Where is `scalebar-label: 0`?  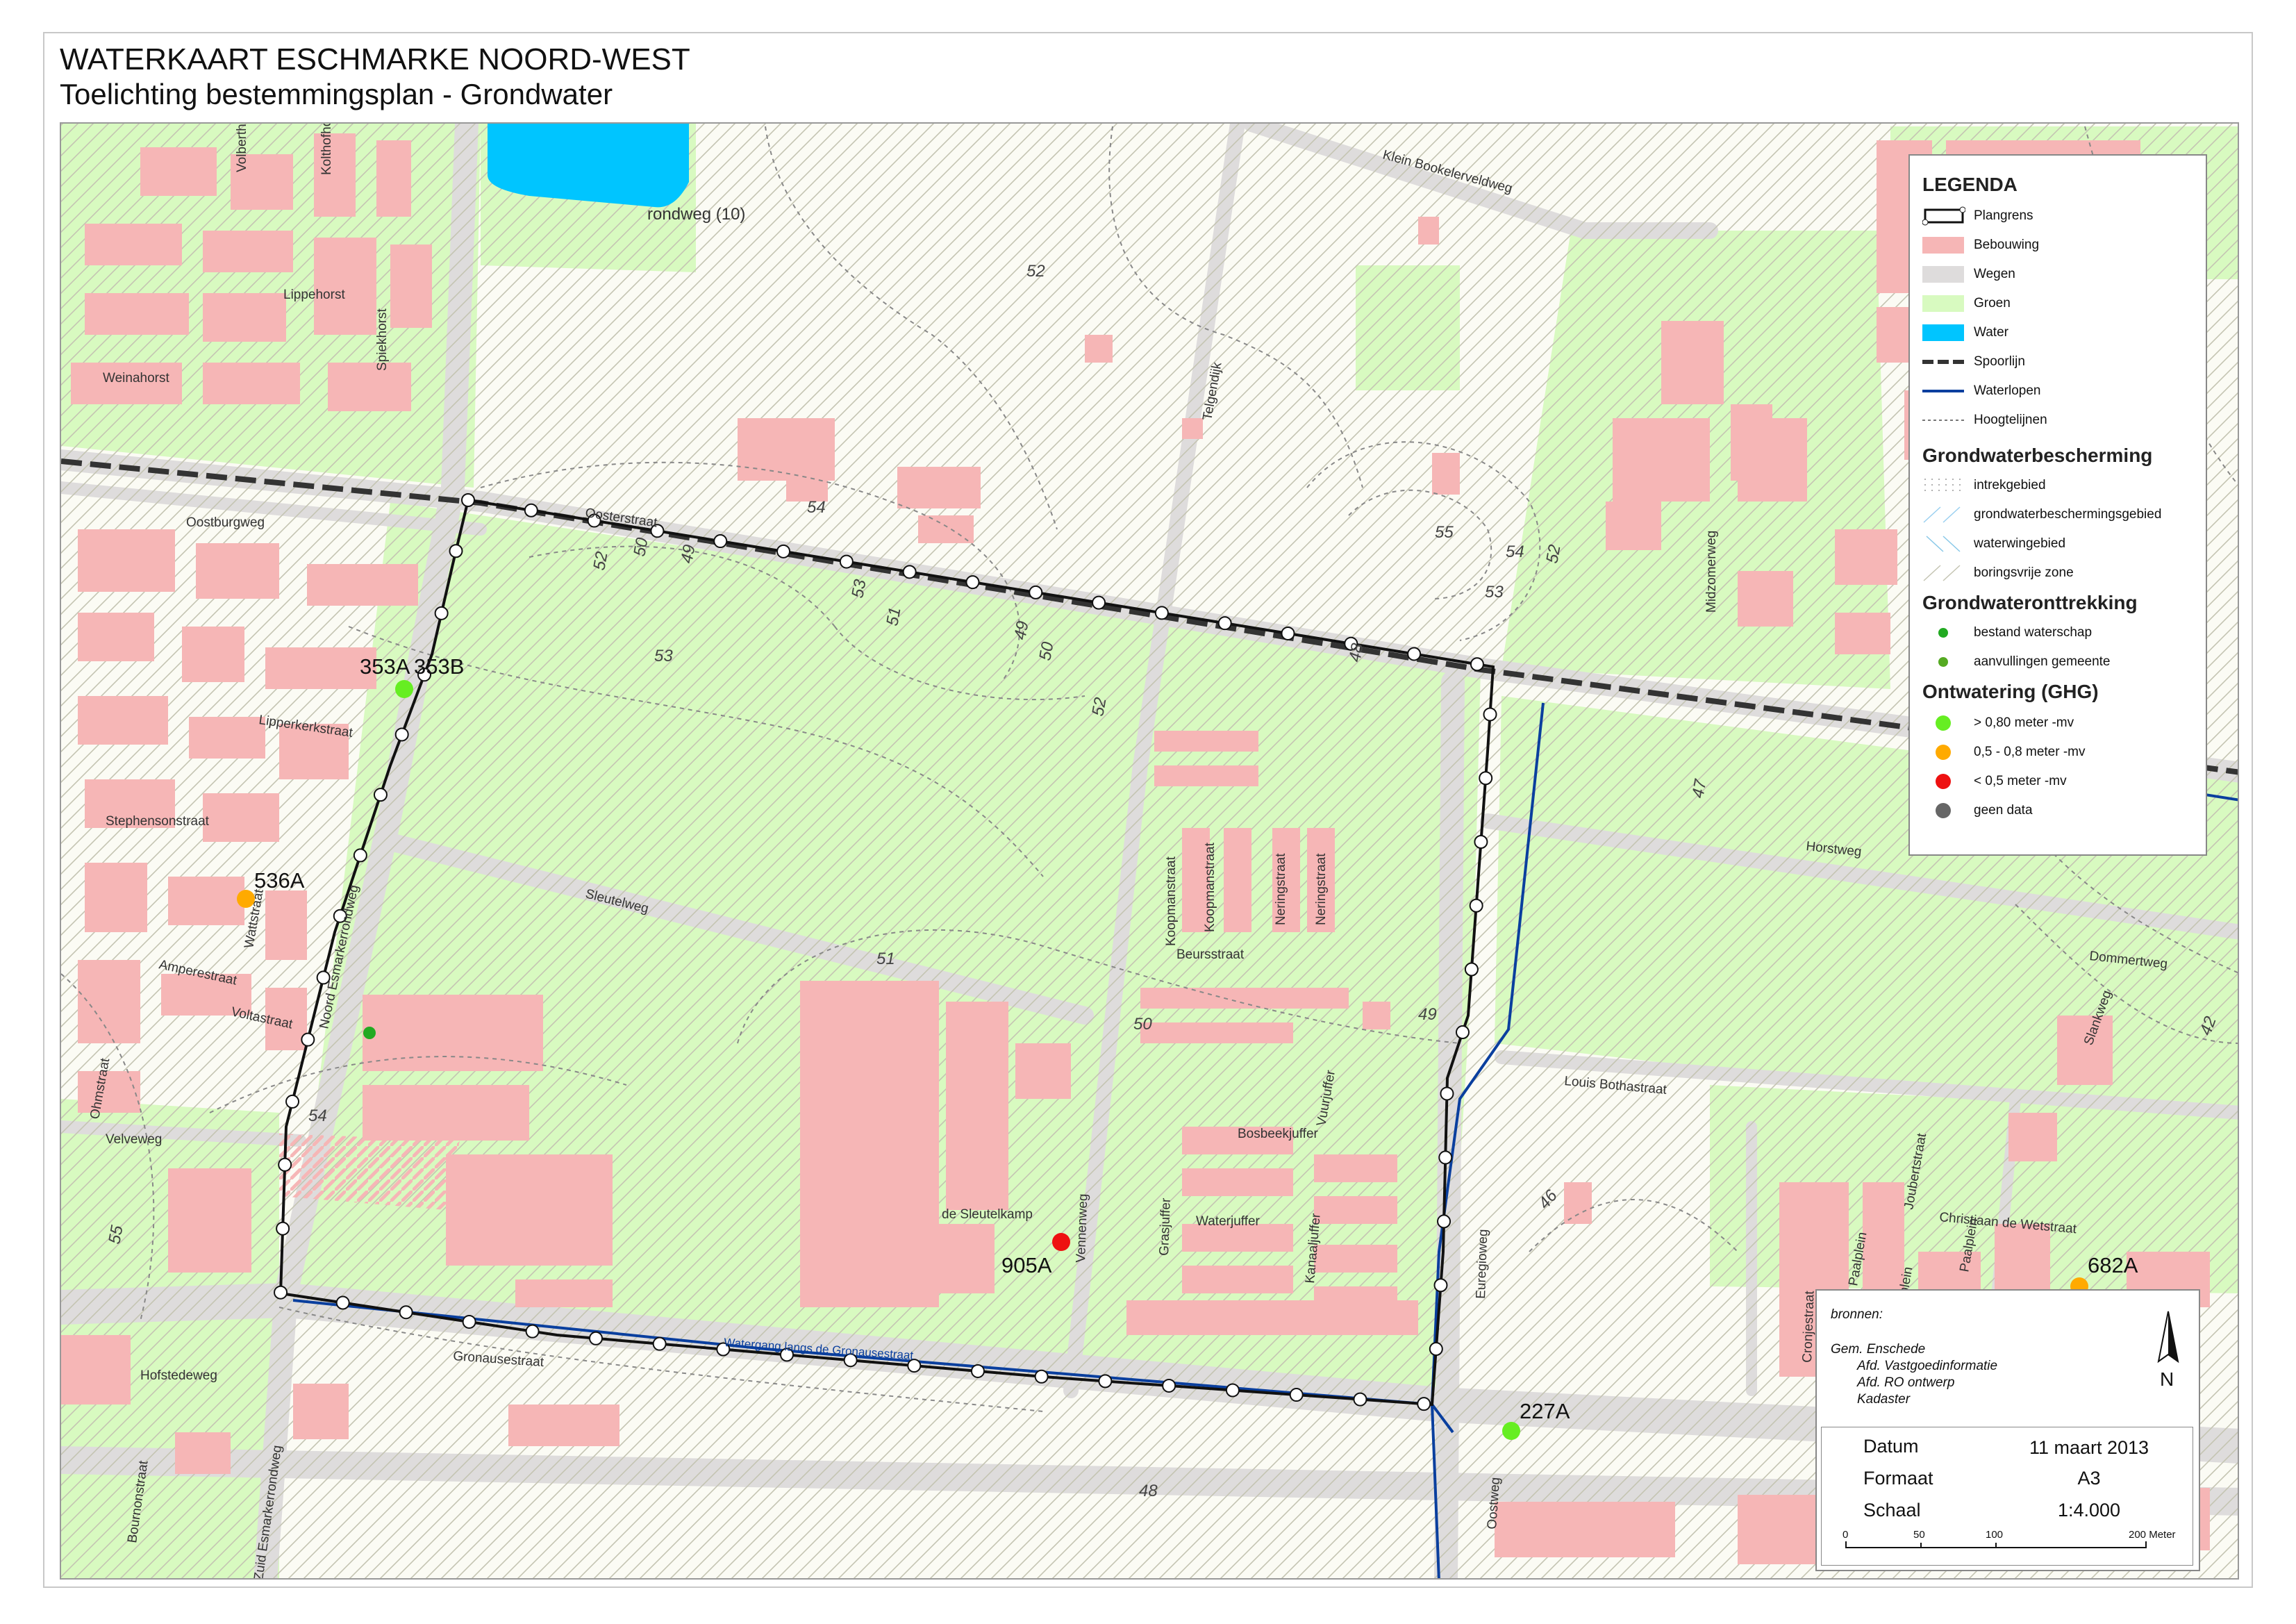 scalebar-label: 0 is located at coordinates (1846, 1535).